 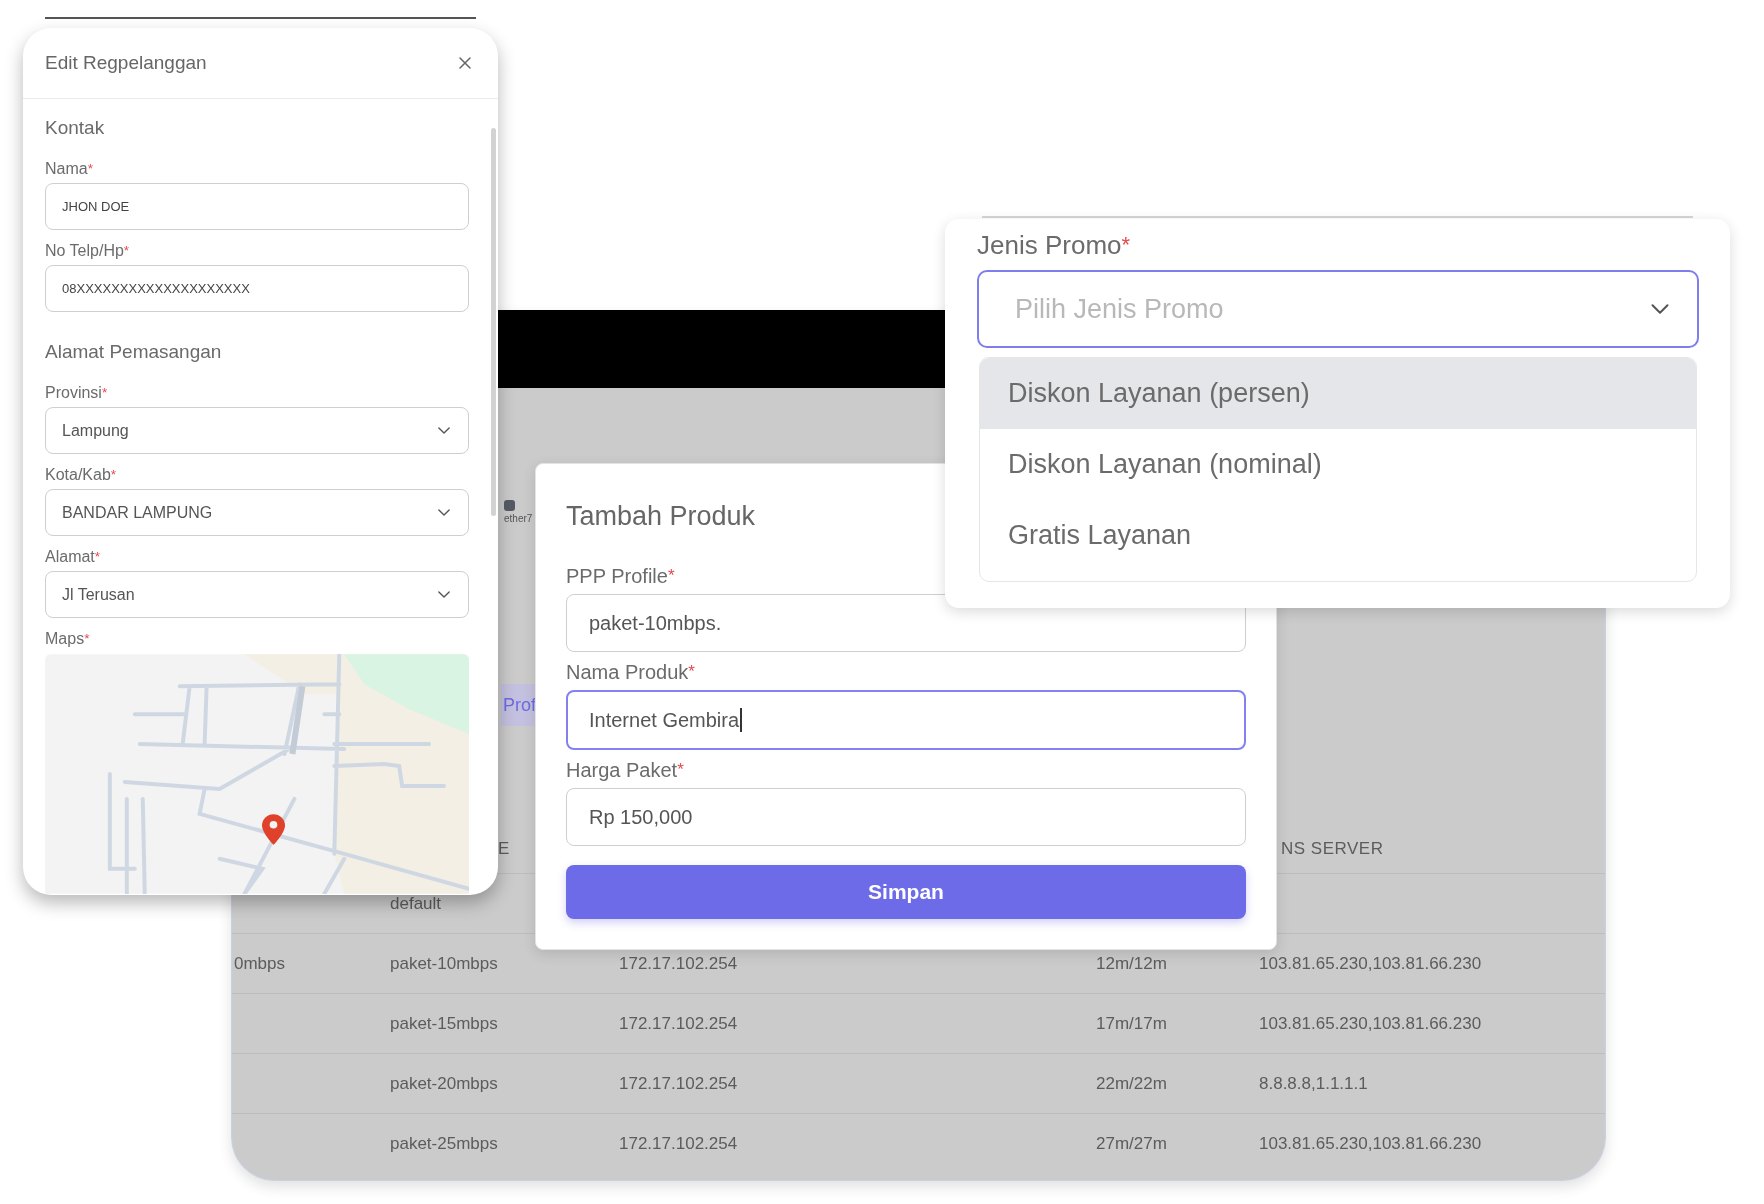 I want to click on dropdown-option: Gratis Layanan, so click(x=1338, y=535).